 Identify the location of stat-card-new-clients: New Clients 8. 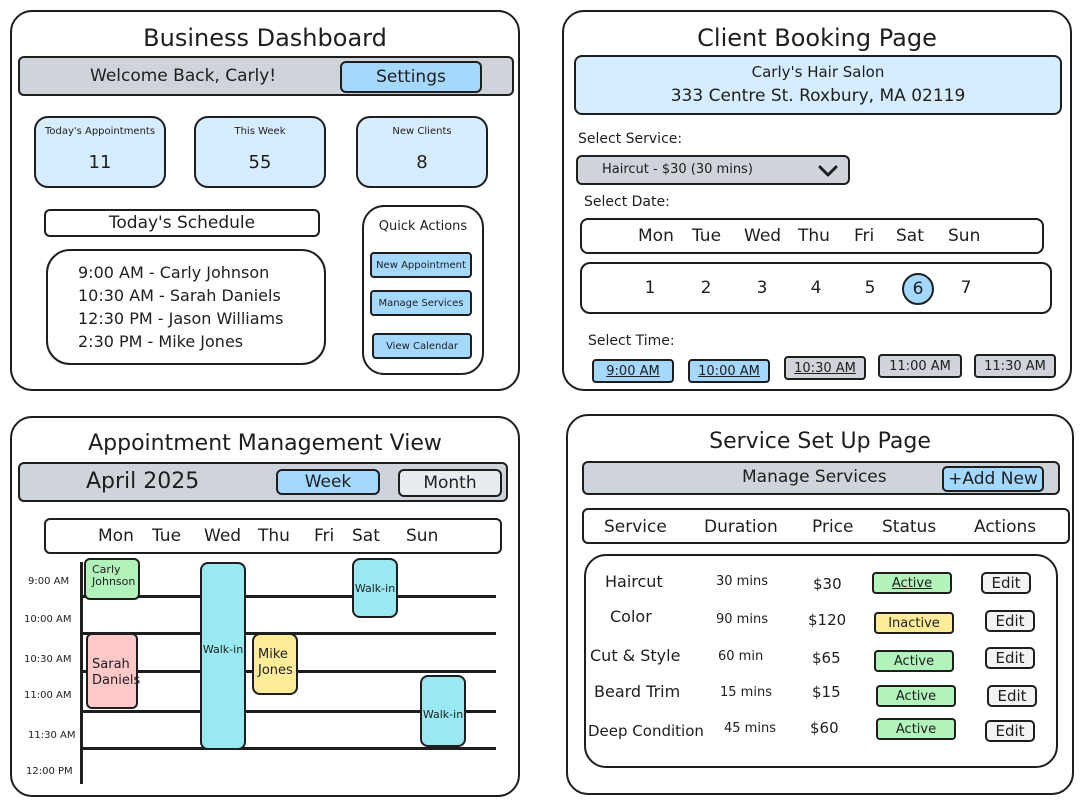
(422, 152).